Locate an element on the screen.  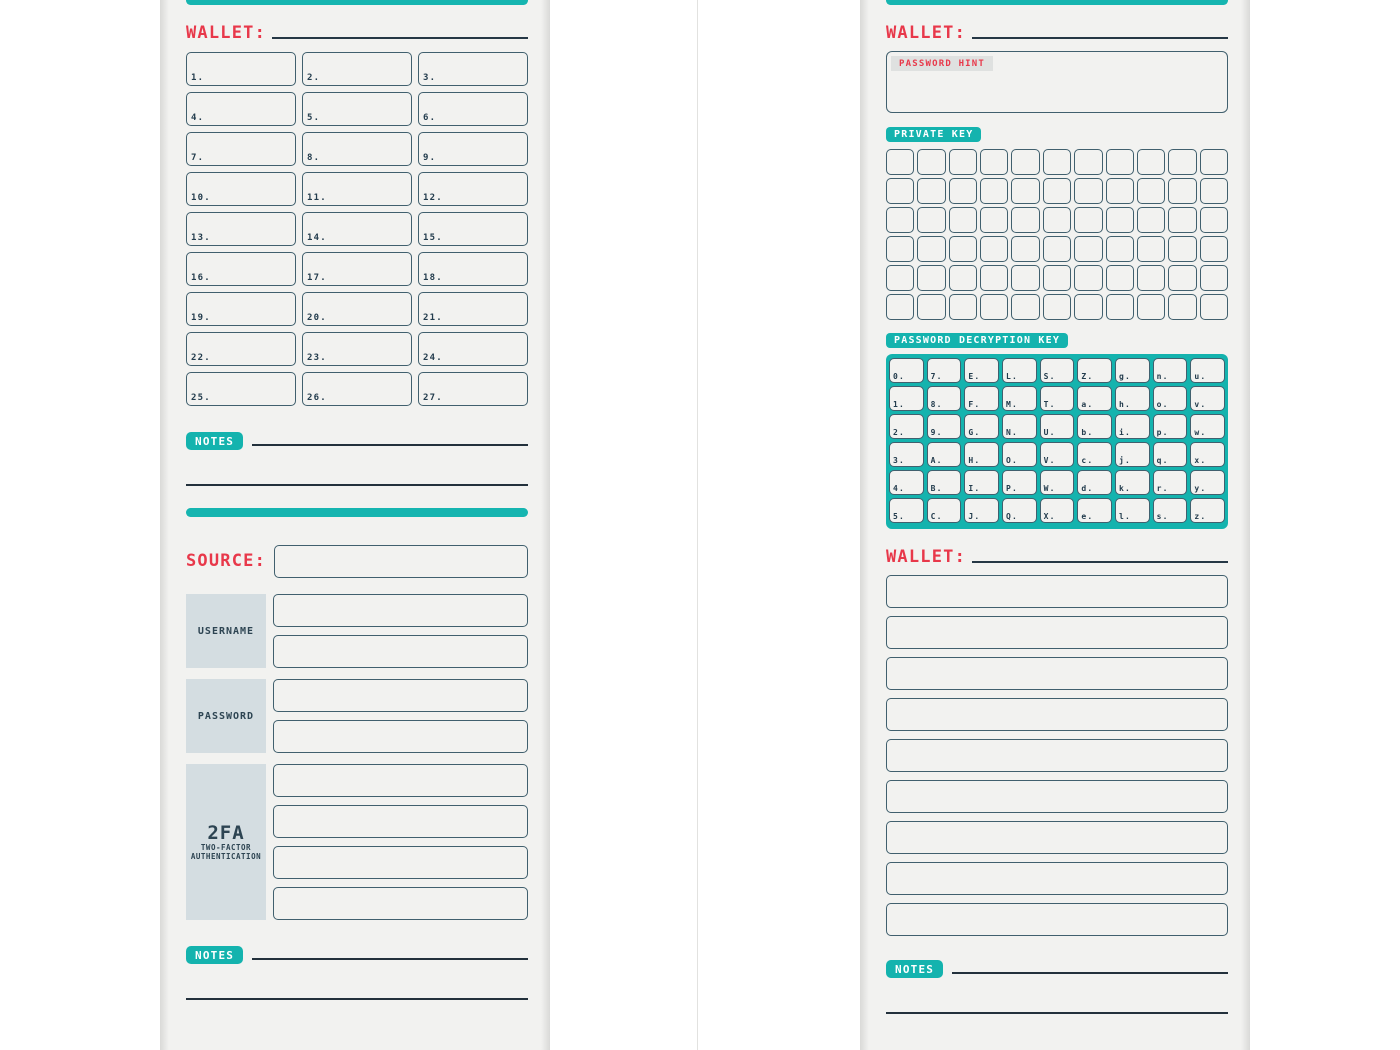
decryption-key-cell: v. is located at coordinates (1207, 398).